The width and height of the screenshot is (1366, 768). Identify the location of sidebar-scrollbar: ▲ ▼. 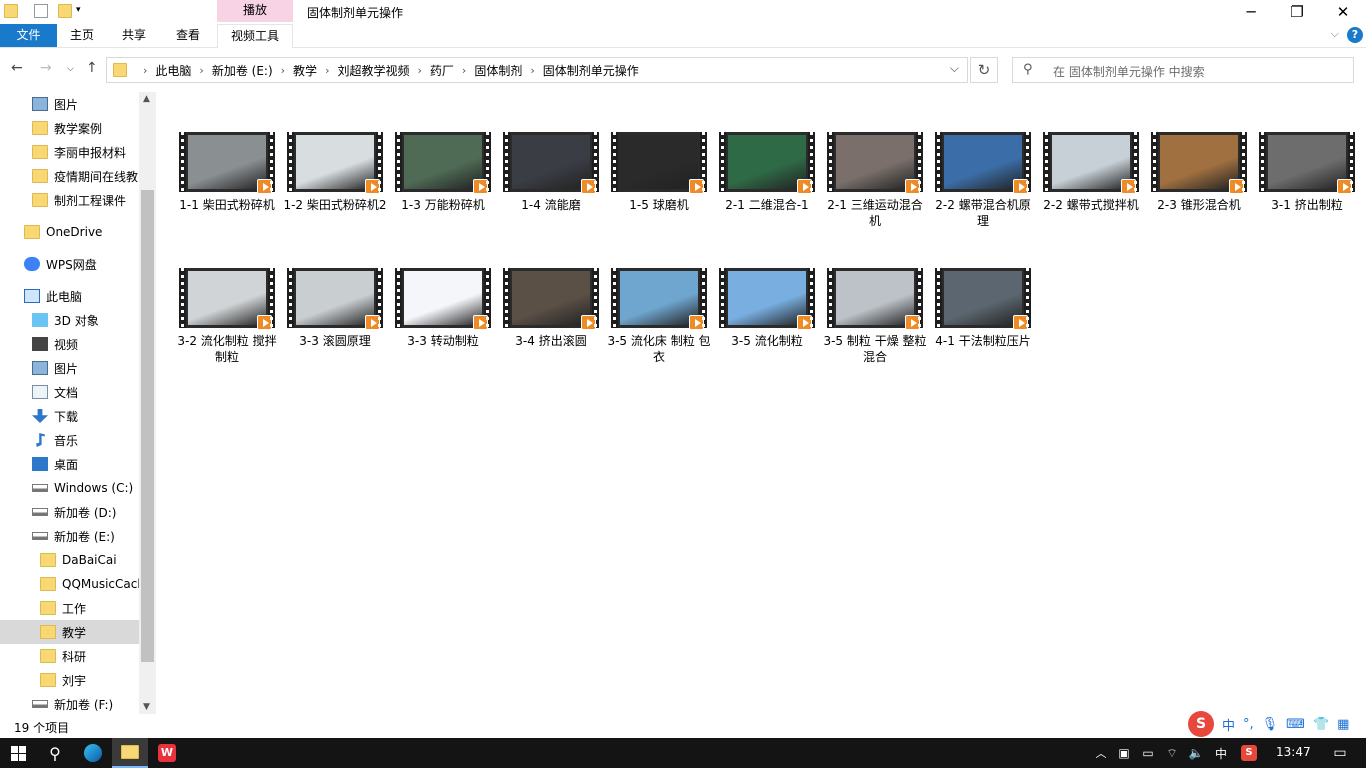
(147, 403).